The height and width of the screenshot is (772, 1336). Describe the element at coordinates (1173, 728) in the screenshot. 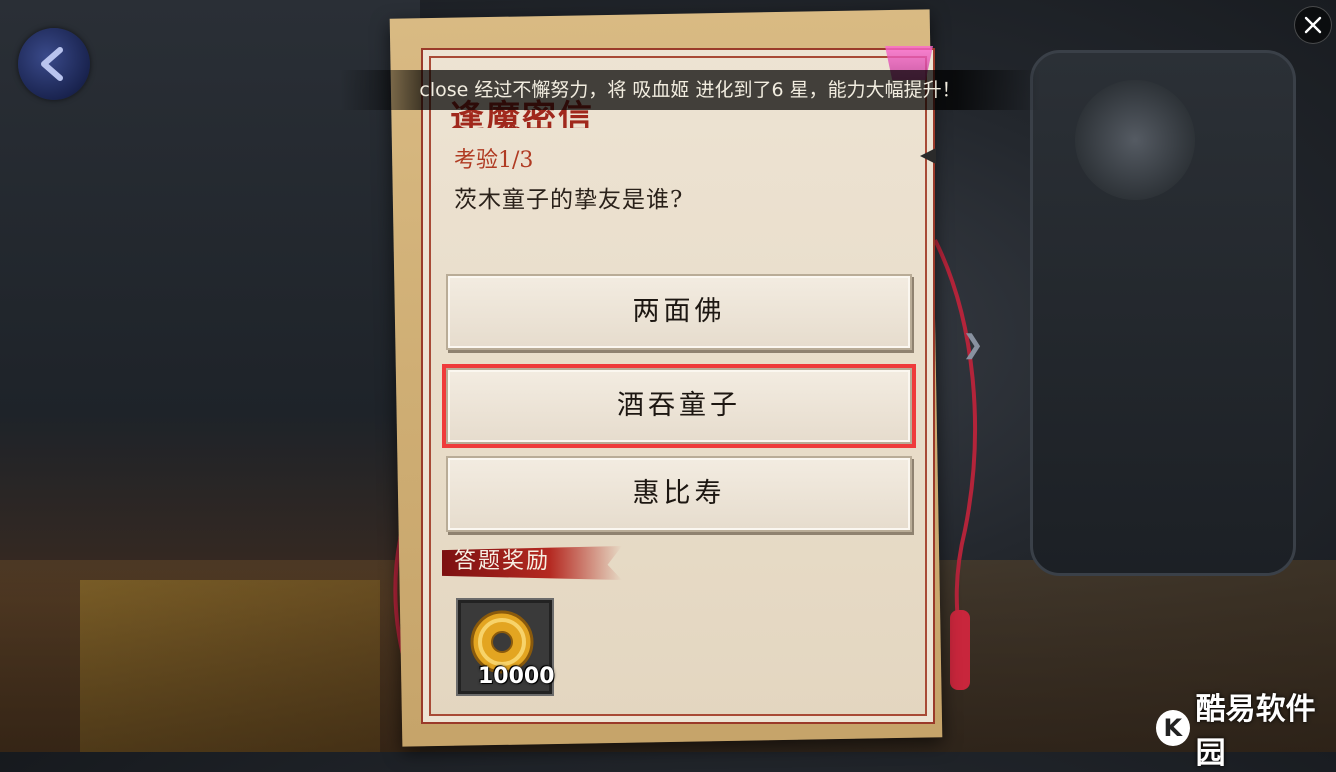

I see `watermark-logo: K` at that location.